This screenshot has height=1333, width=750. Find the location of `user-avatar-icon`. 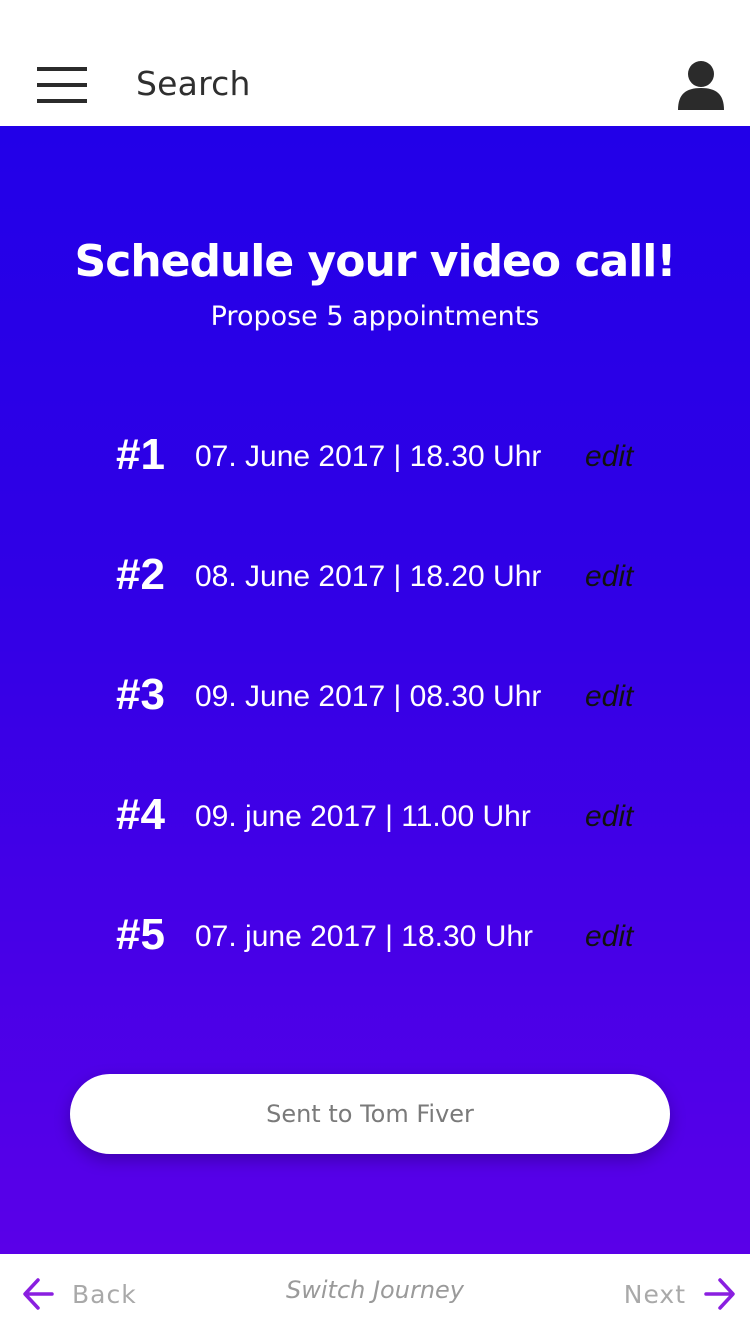

user-avatar-icon is located at coordinates (701, 85).